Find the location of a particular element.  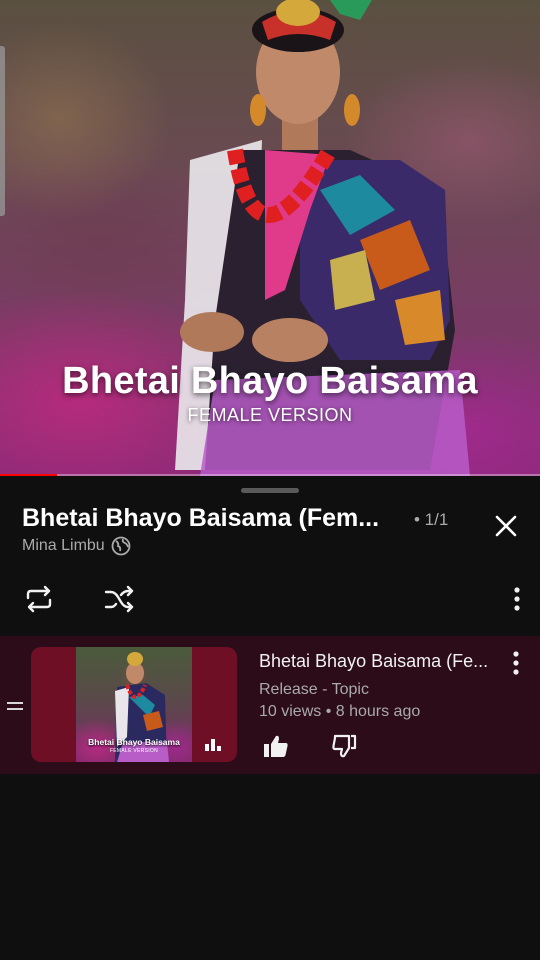

item-thumbnail: Bhetai Bhayo Baisama FEMALE VERSION is located at coordinates (134, 704).